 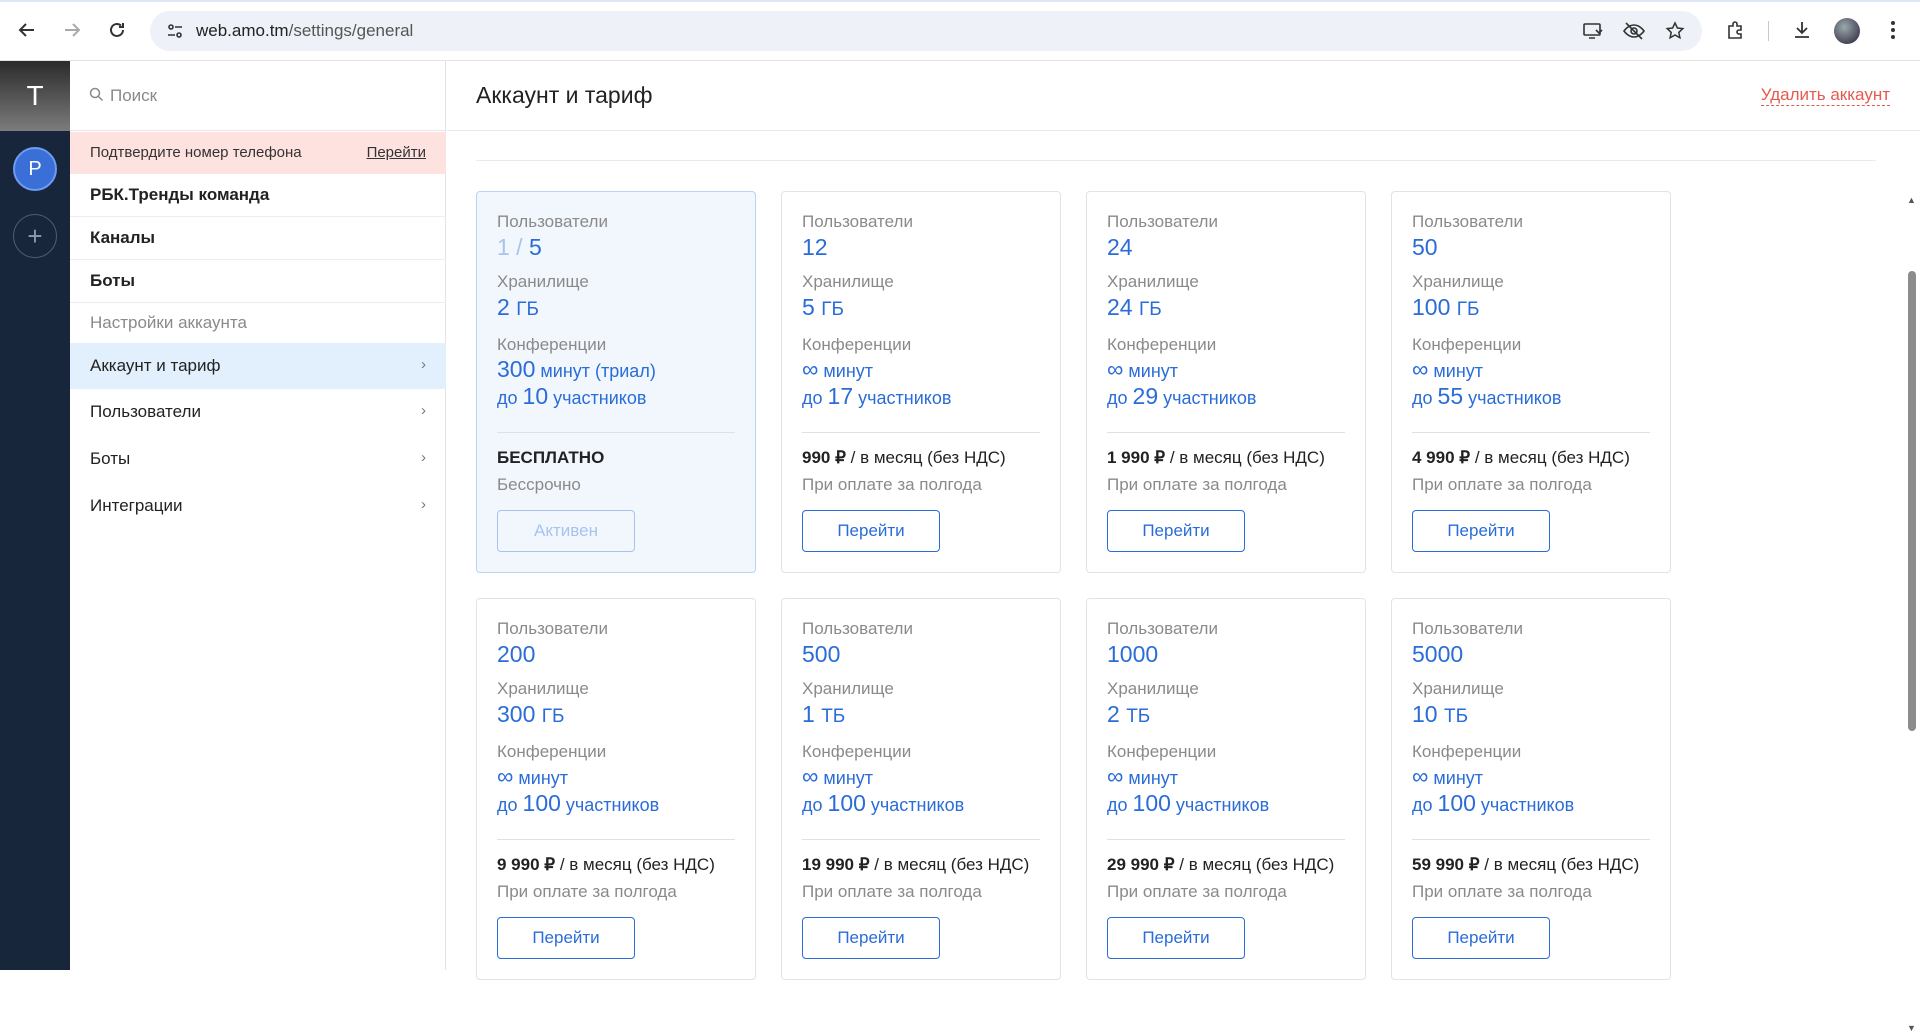 I want to click on scroll-up-arrow-icon: ▲, so click(x=1911, y=200).